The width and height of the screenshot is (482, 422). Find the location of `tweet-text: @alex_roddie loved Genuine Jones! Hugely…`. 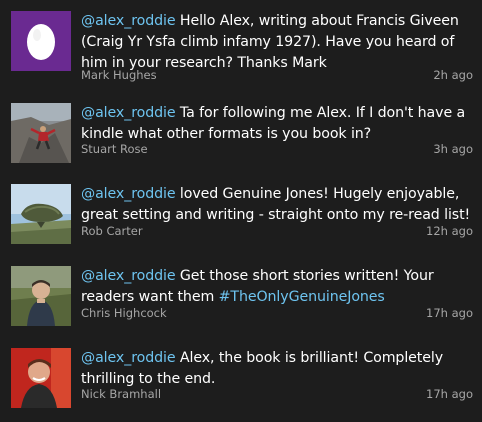

tweet-text: @alex_roddie loved Genuine Jones! Hugely… is located at coordinates (279, 205).